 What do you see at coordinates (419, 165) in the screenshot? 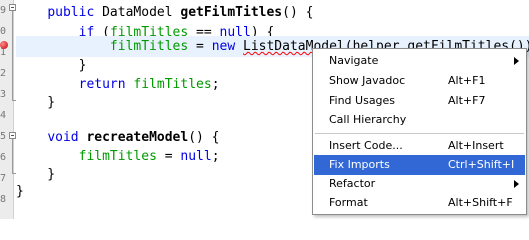
I see `menu-item-fix-imports: Fix Imports Ctrl+Shift+I` at bounding box center [419, 165].